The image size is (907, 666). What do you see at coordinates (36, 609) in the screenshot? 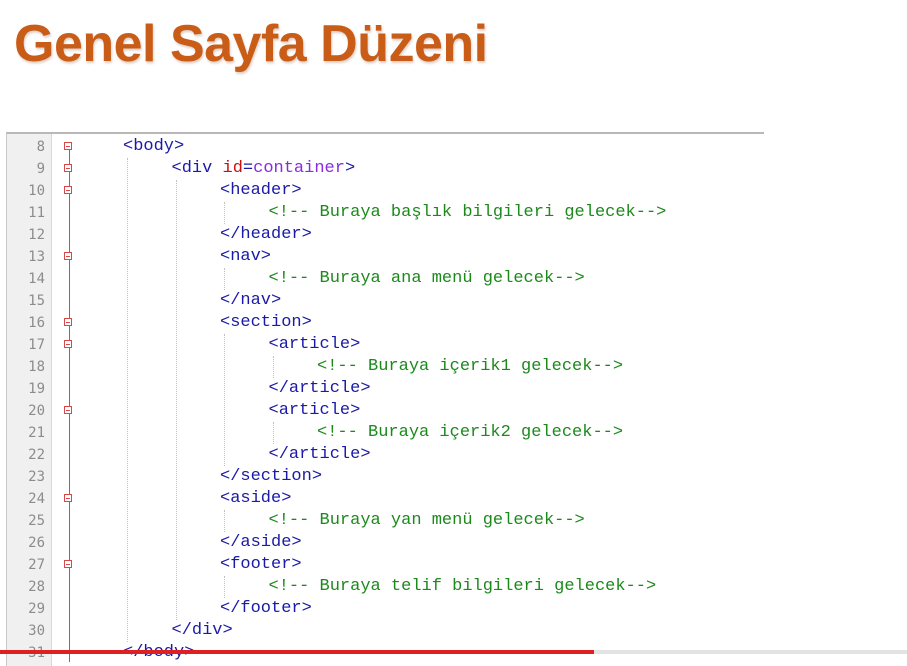
I see `line-number: 29` at bounding box center [36, 609].